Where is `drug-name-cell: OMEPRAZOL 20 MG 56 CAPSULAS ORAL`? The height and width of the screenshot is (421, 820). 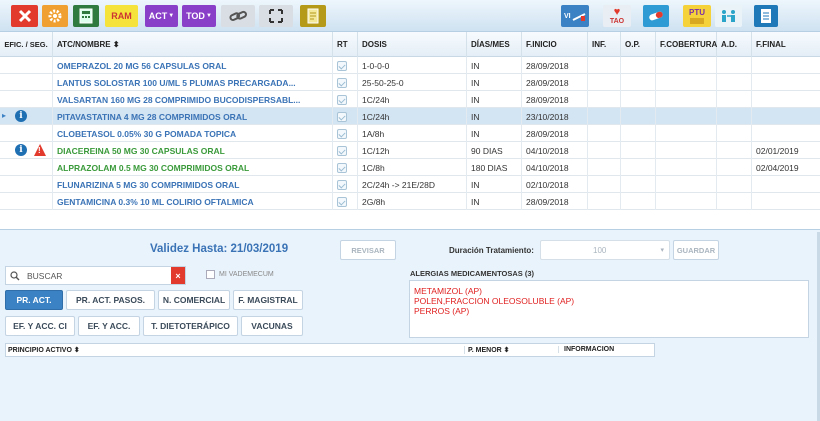
drug-name-cell: OMEPRAZOL 20 MG 56 CAPSULAS ORAL is located at coordinates (193, 65).